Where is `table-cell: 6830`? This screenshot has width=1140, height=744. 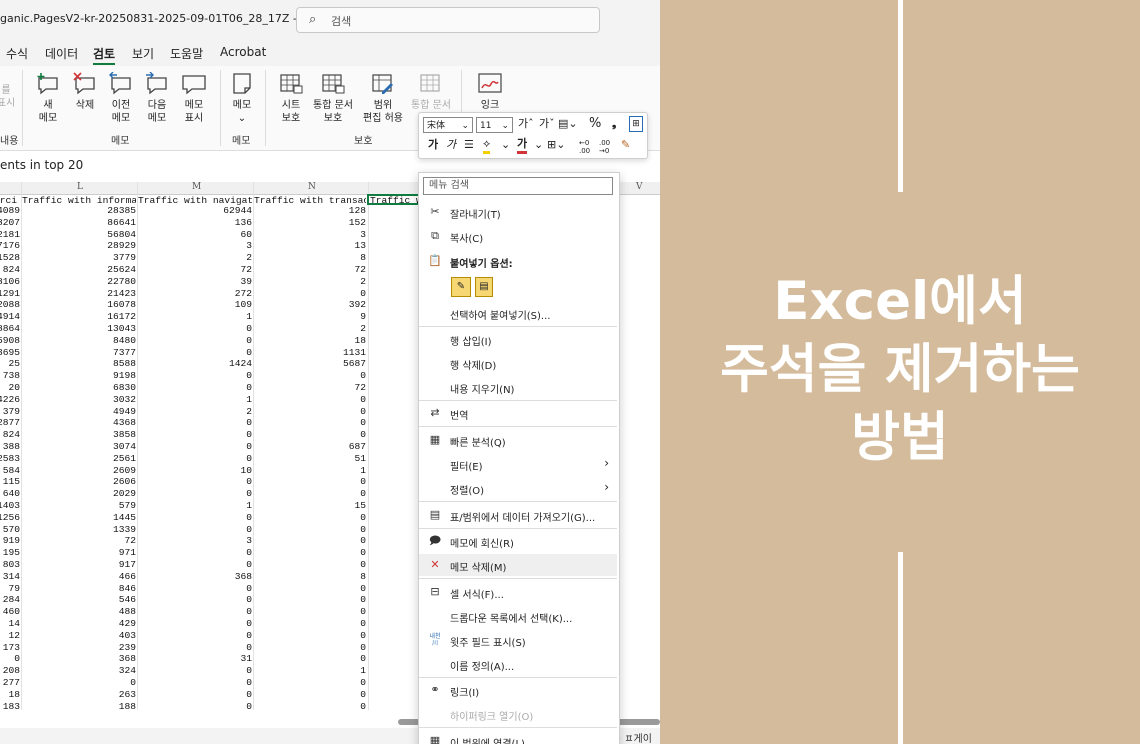
table-cell: 6830 is located at coordinates (79, 388).